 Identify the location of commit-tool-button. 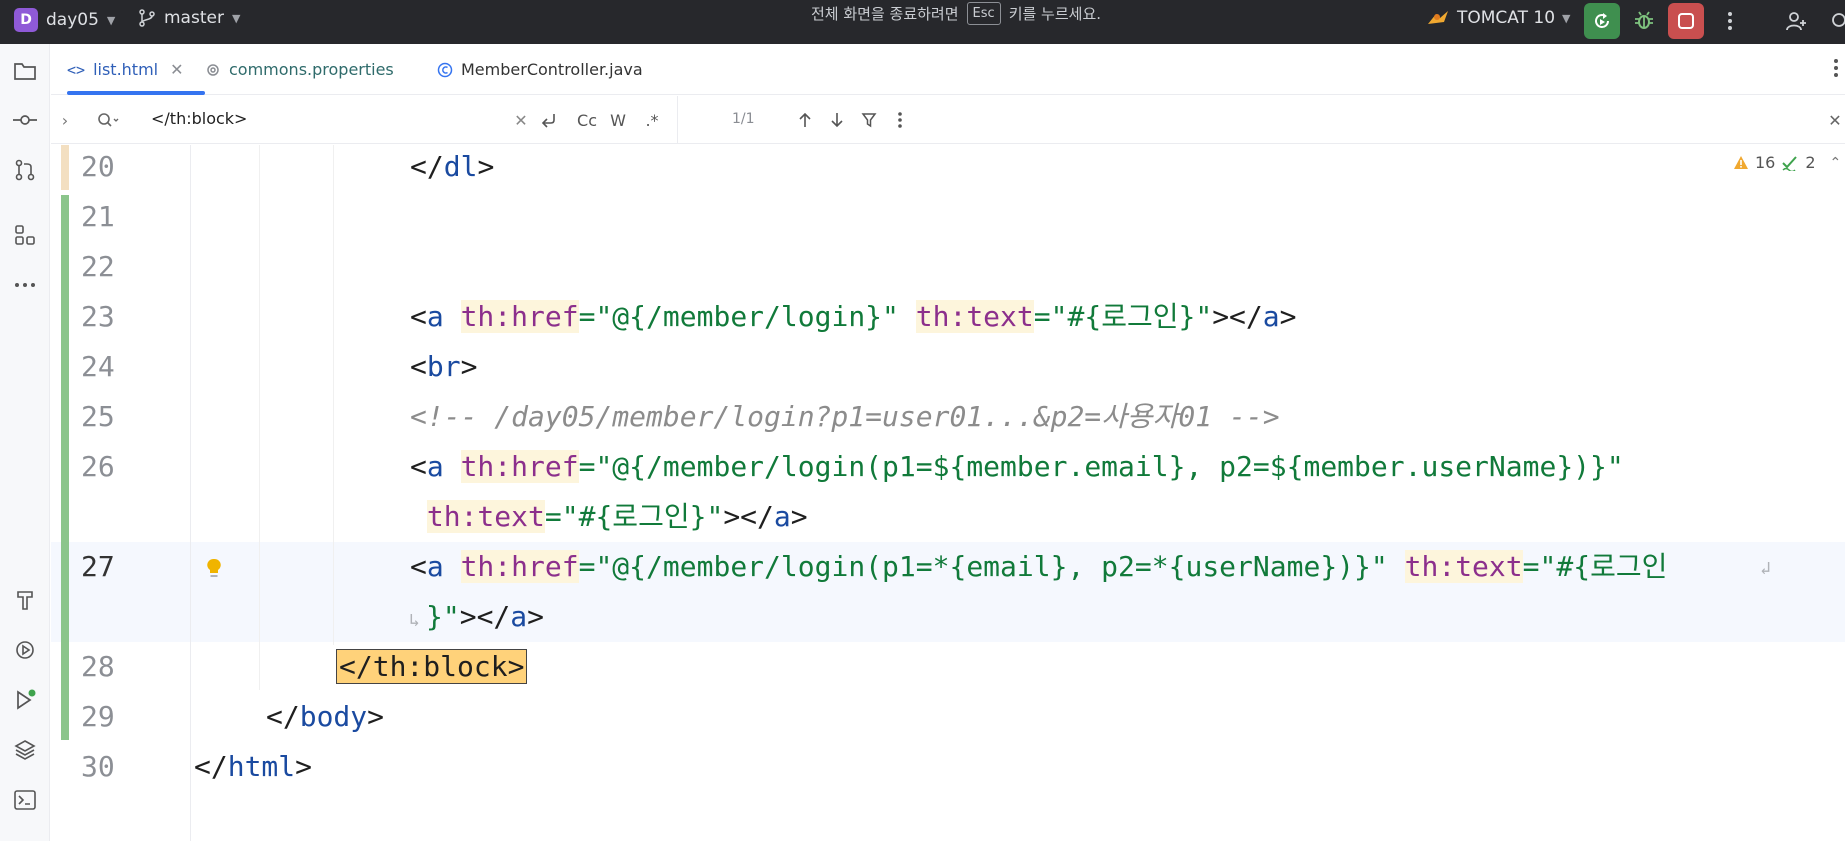
(25, 120).